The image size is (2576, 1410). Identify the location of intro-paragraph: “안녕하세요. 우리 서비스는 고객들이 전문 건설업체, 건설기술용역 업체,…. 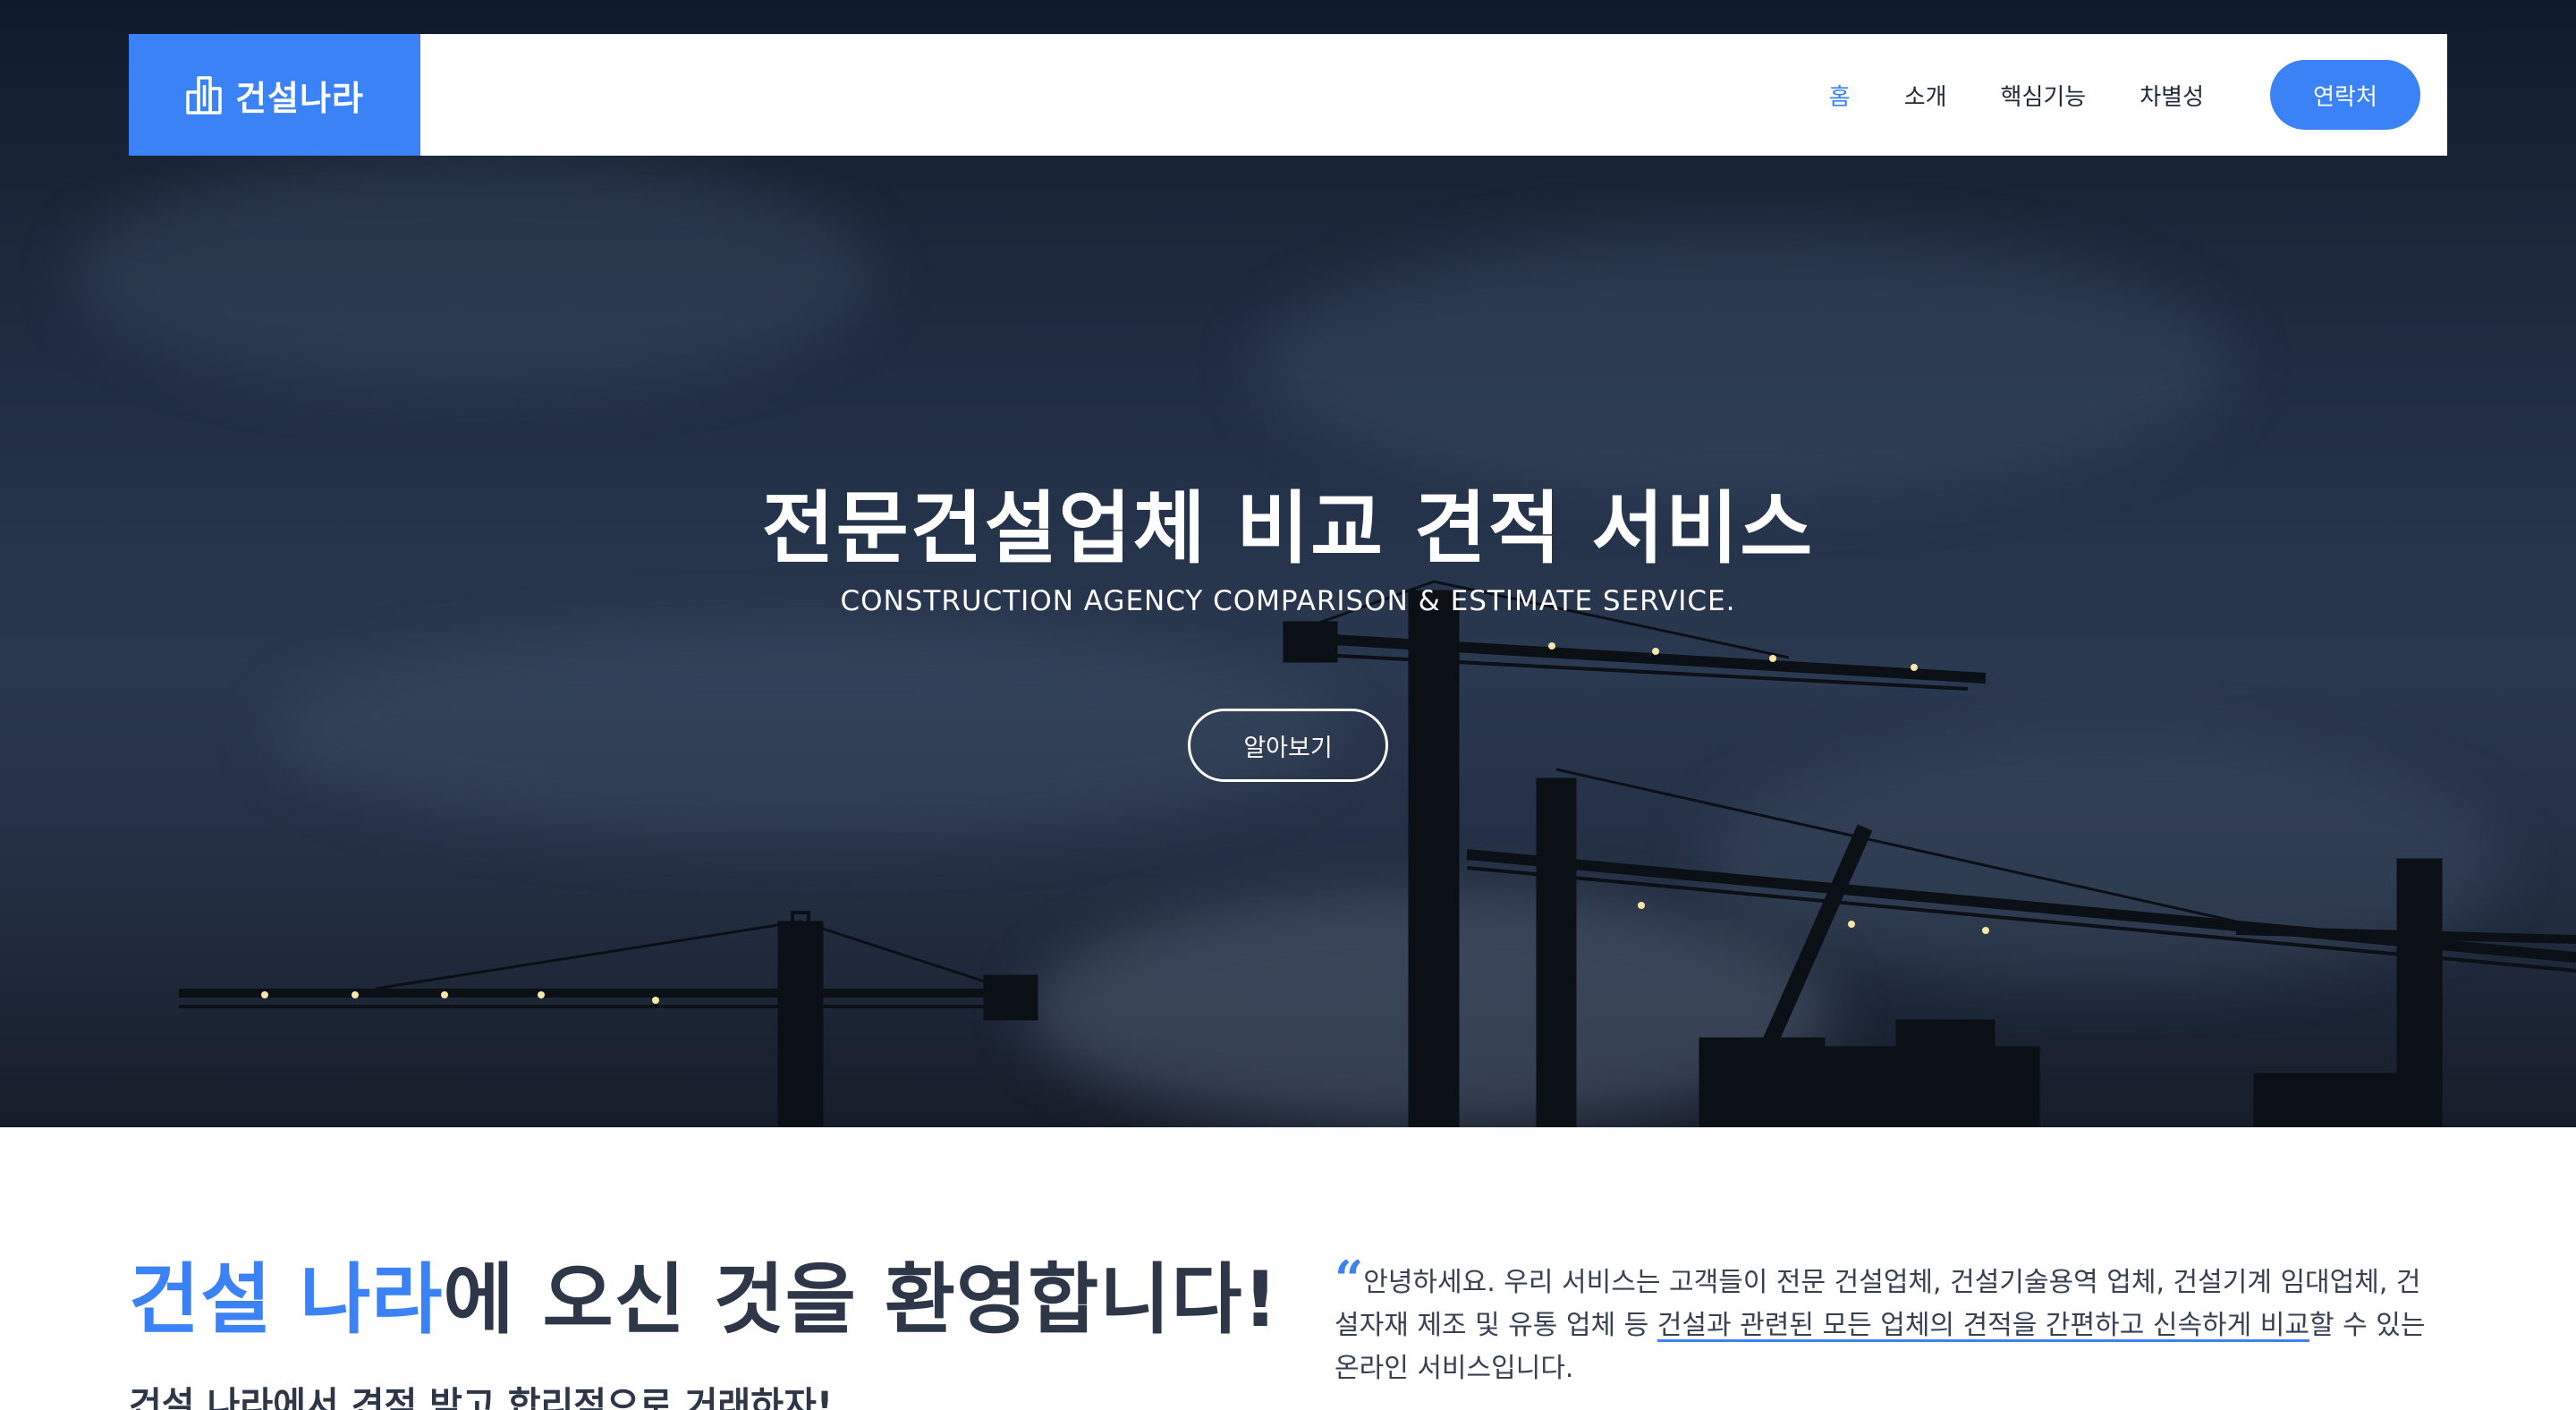
(1880, 1322).